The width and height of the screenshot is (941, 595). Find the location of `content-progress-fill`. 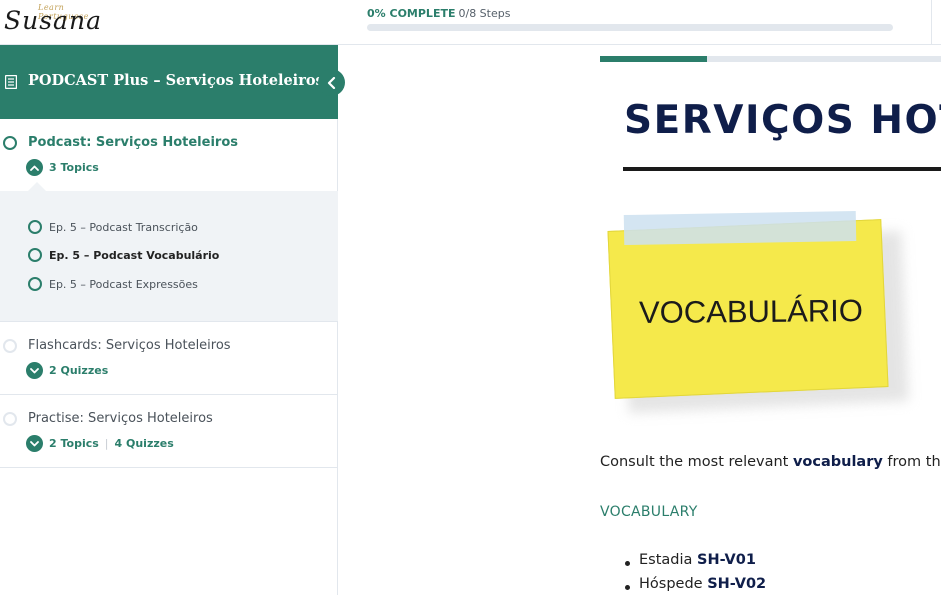

content-progress-fill is located at coordinates (653, 59).